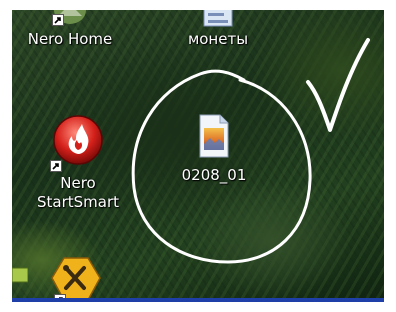 The image size is (396, 312). Describe the element at coordinates (198, 300) in the screenshot. I see `desktop-border` at that location.